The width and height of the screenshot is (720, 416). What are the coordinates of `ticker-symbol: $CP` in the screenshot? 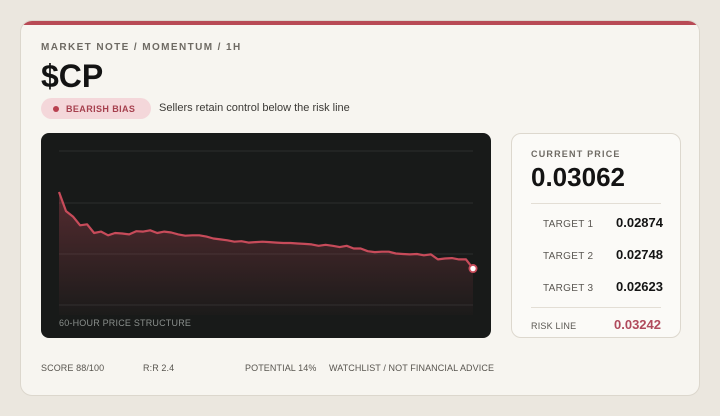 It's located at (72, 76).